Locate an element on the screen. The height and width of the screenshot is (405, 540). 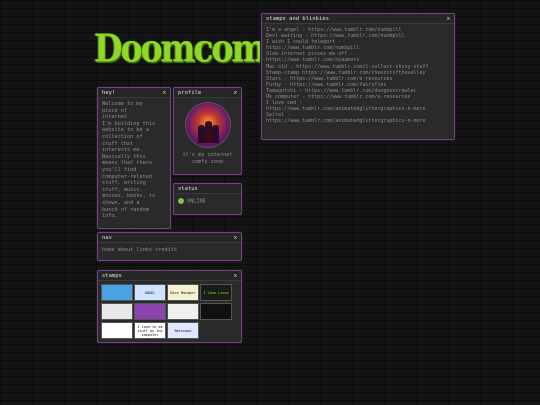
nav-link-credits: credits is located at coordinates (166, 250).